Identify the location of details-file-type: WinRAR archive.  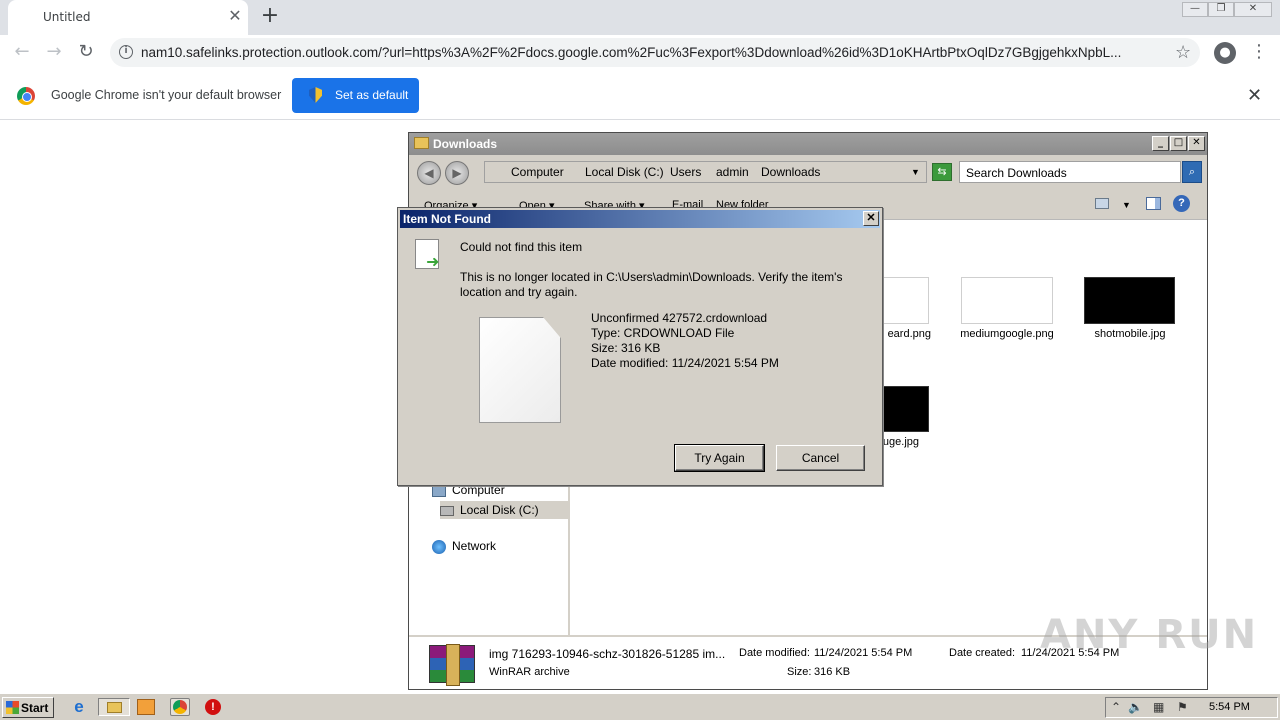
(529, 672).